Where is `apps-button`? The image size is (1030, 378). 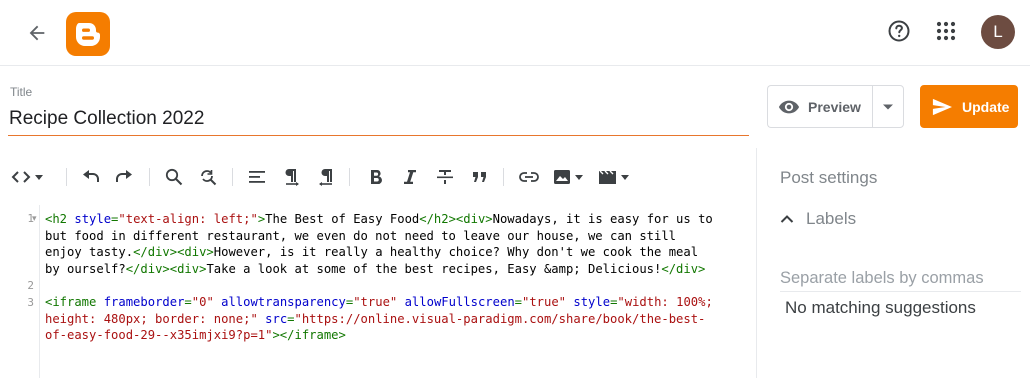
apps-button is located at coordinates (946, 31).